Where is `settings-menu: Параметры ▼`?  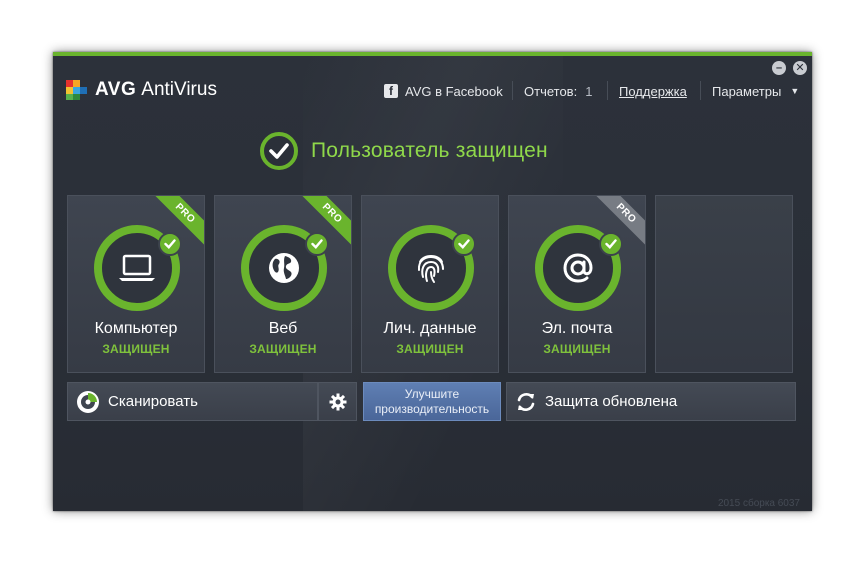
settings-menu: Параметры ▼ is located at coordinates (755, 91).